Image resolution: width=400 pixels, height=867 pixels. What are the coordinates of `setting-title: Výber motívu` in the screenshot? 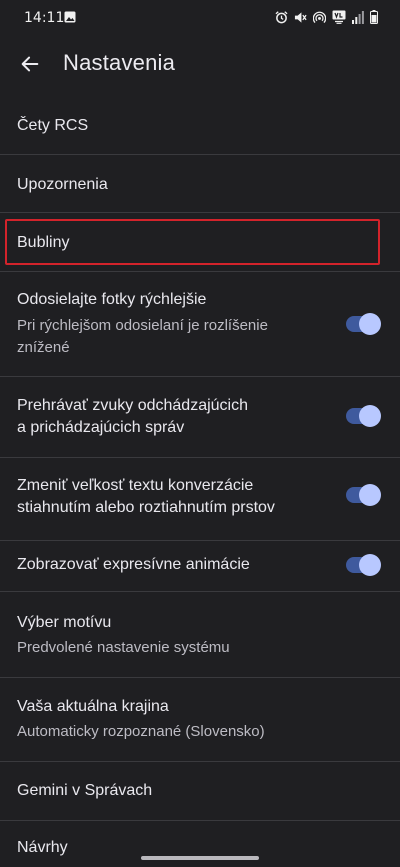 It's located at (64, 622).